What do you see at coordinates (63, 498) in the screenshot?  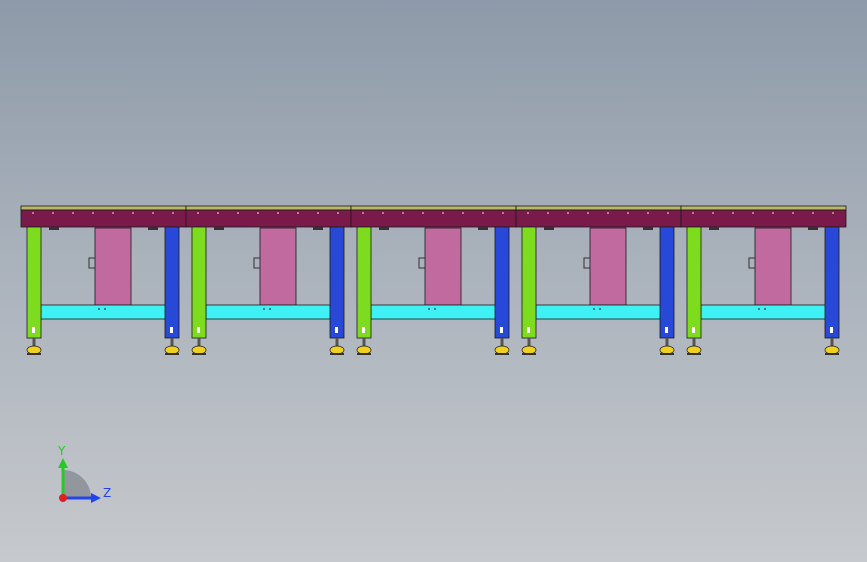 I see `triad-origin-point` at bounding box center [63, 498].